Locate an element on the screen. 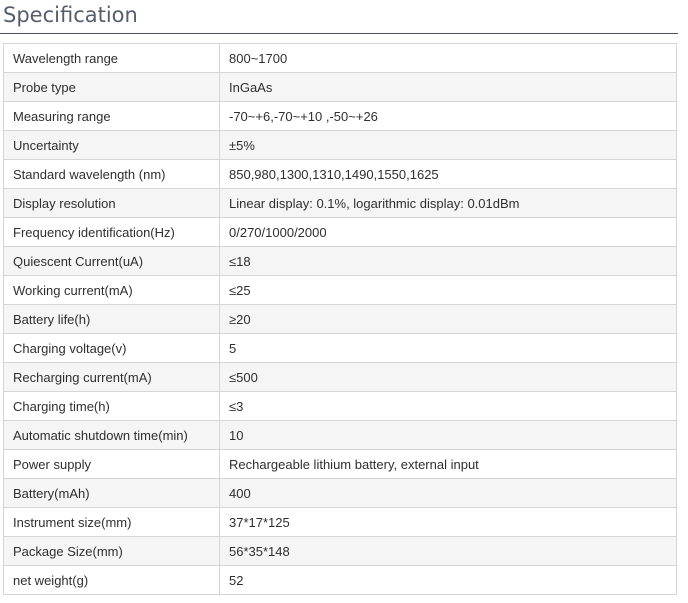 The width and height of the screenshot is (688, 603). spec-label: Power supply is located at coordinates (111, 464).